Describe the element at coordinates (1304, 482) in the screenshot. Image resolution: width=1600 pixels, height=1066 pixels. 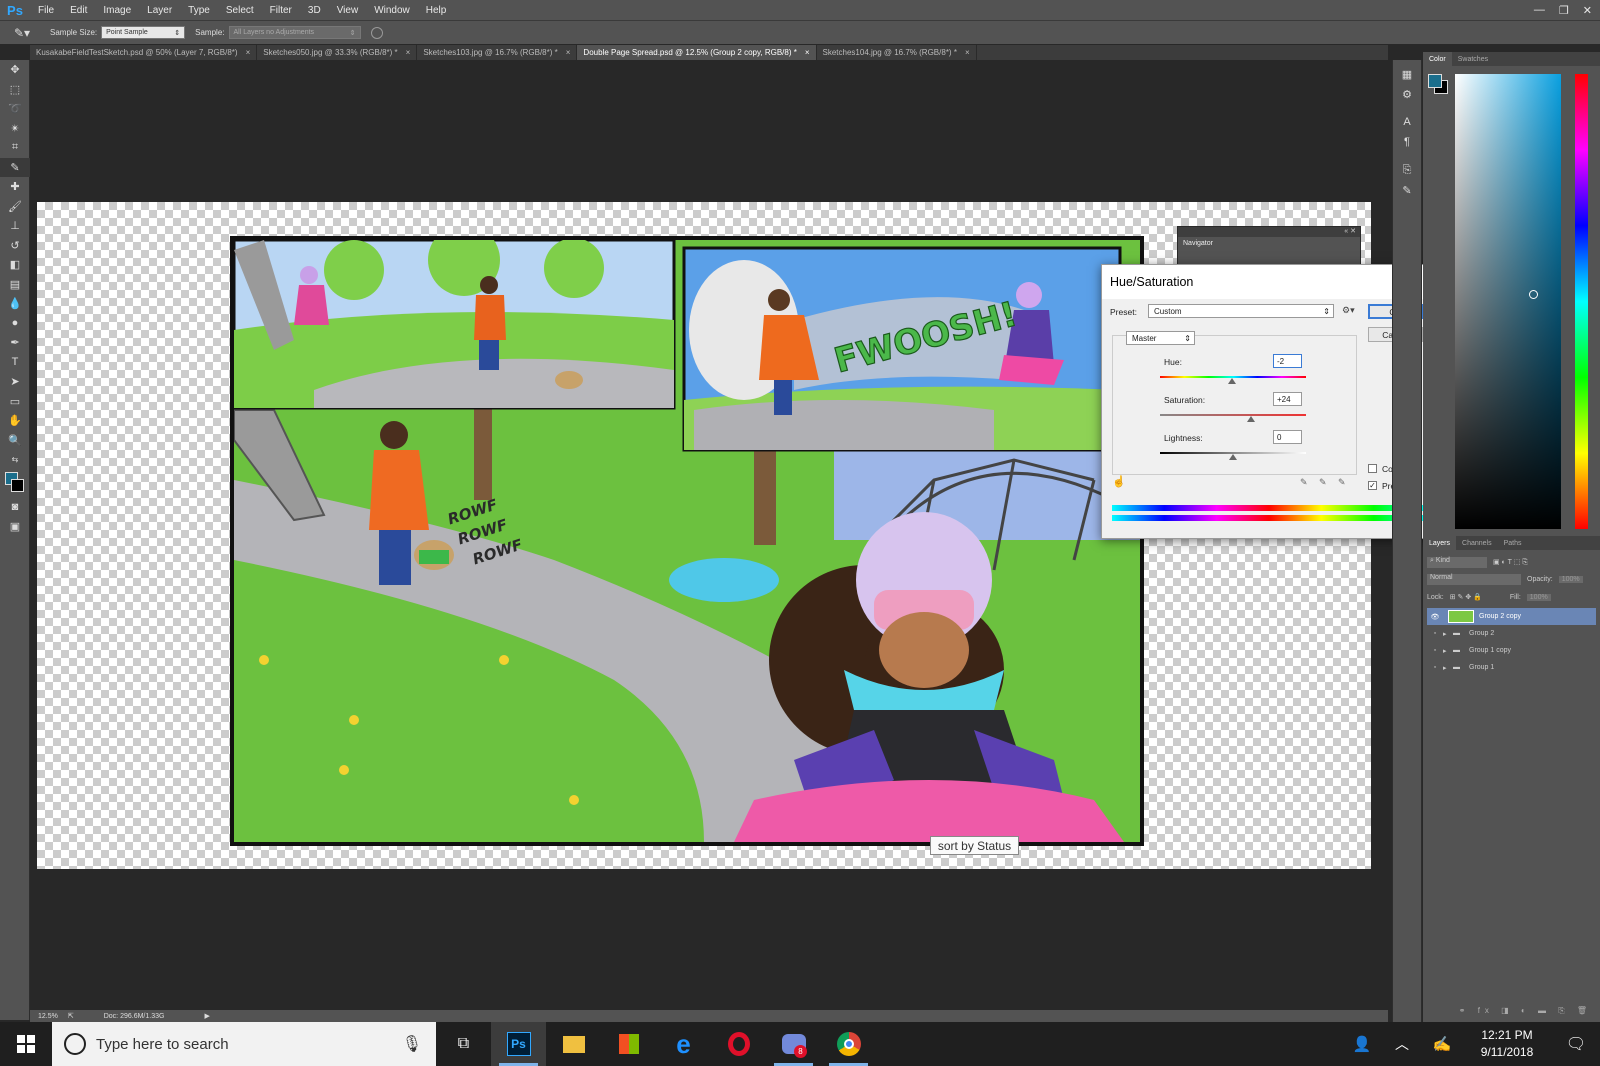
I see `eyedropper-icon: ✎` at that location.